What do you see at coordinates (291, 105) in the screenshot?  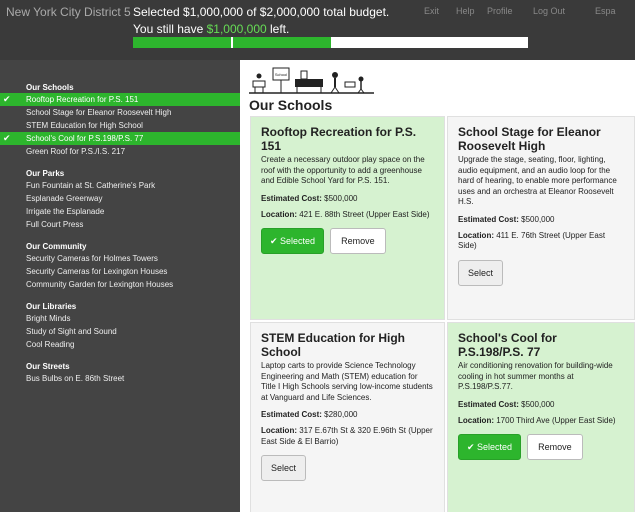 I see `page-title: Our Schools` at bounding box center [291, 105].